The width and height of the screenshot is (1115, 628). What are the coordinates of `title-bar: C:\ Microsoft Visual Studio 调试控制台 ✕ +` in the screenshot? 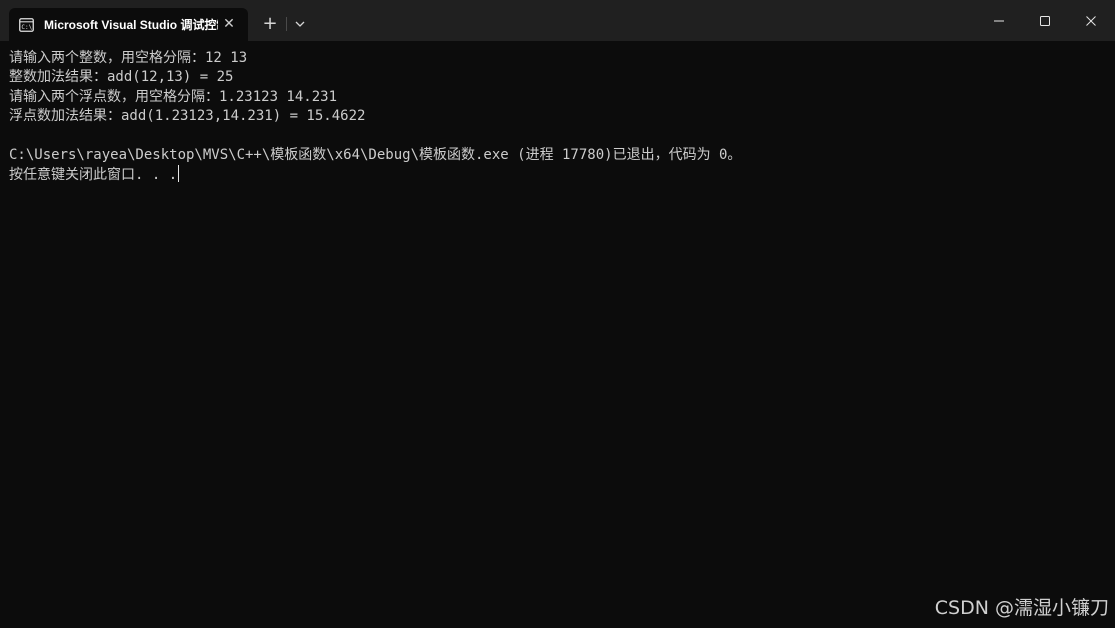 It's located at (557, 20).